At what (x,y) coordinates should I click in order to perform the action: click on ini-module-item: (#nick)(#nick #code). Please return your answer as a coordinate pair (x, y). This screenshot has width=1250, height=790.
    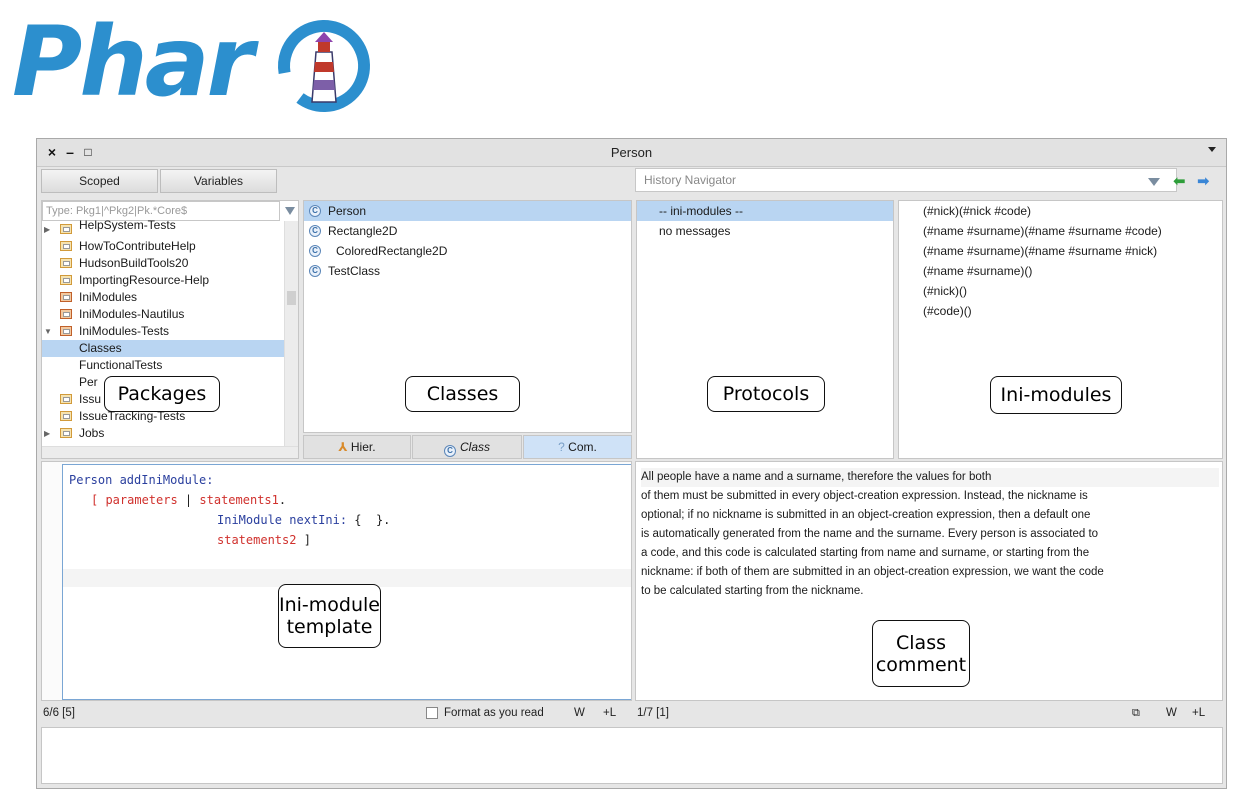
    Looking at the image, I should click on (1060, 211).